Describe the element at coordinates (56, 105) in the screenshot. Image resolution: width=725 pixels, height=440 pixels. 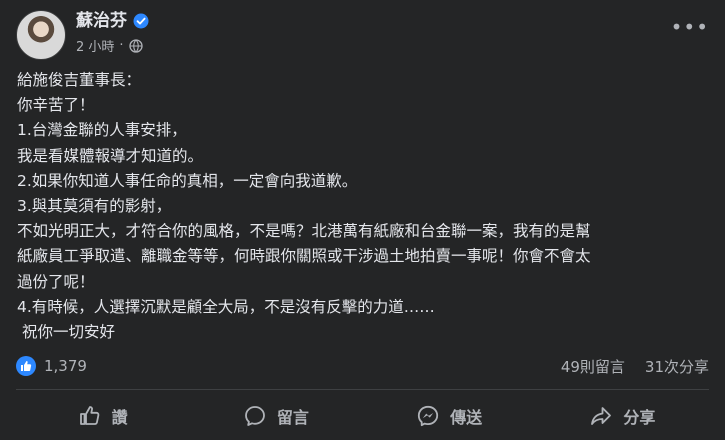
I see `post-line: 你辛苦了！` at that location.